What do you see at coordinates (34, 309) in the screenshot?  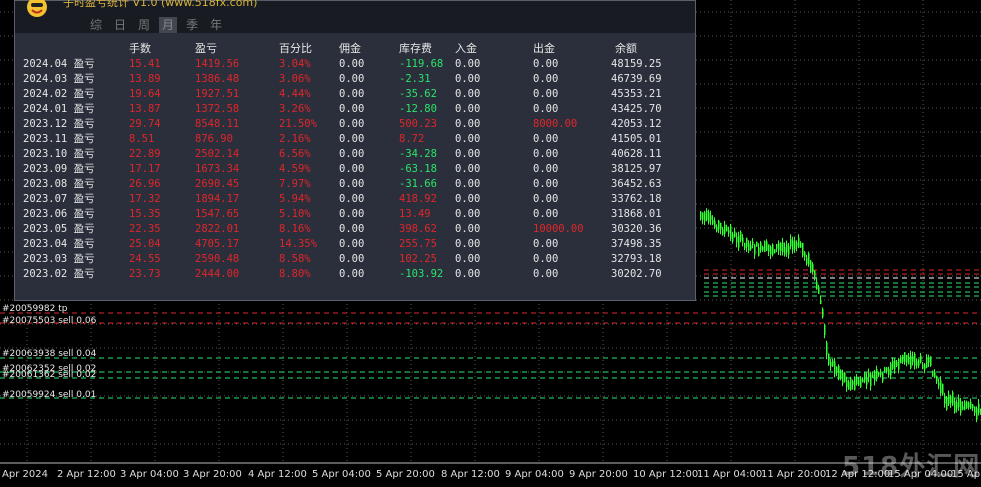 I see `order-label: #20059982 tp` at bounding box center [34, 309].